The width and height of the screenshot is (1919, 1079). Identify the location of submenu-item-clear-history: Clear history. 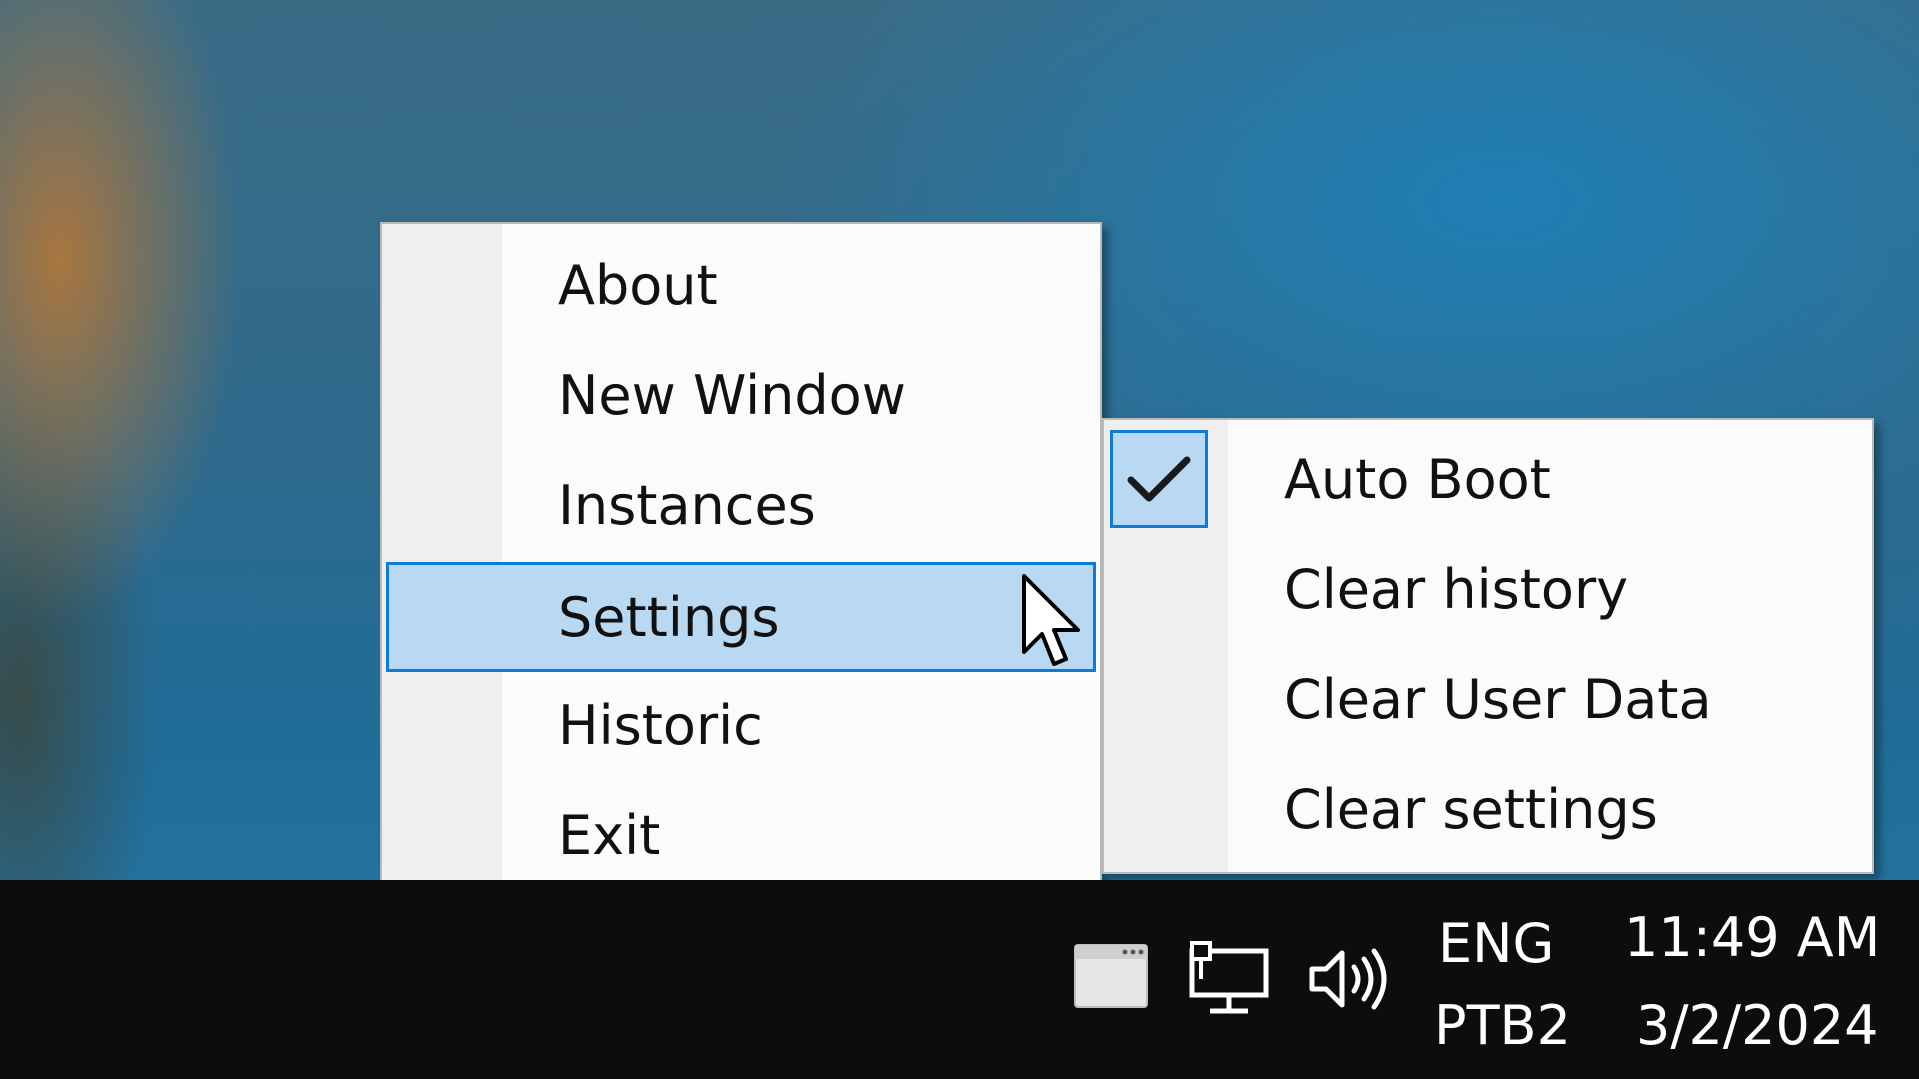
(1488, 589).